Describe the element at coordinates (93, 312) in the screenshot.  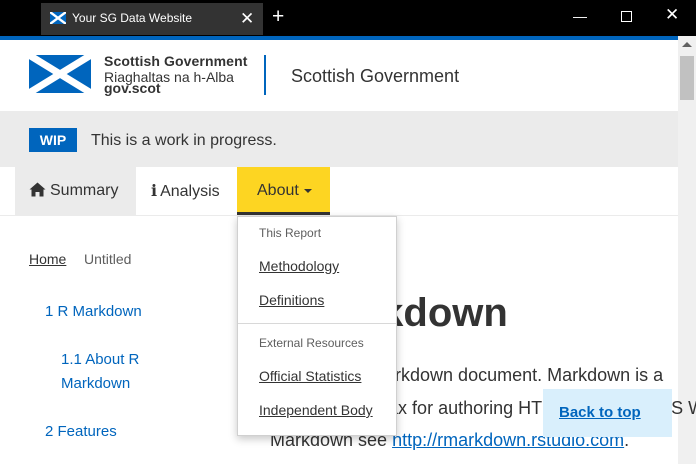
I see `toc-item-r-markdown: 1 R Markdown` at that location.